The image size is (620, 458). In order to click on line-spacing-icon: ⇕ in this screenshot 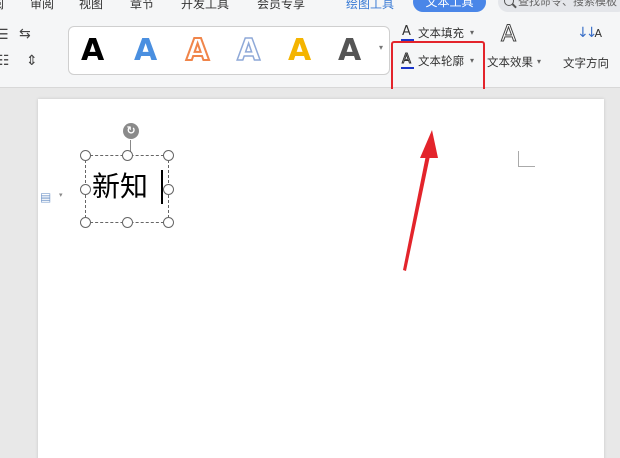, I will do `click(32, 61)`.